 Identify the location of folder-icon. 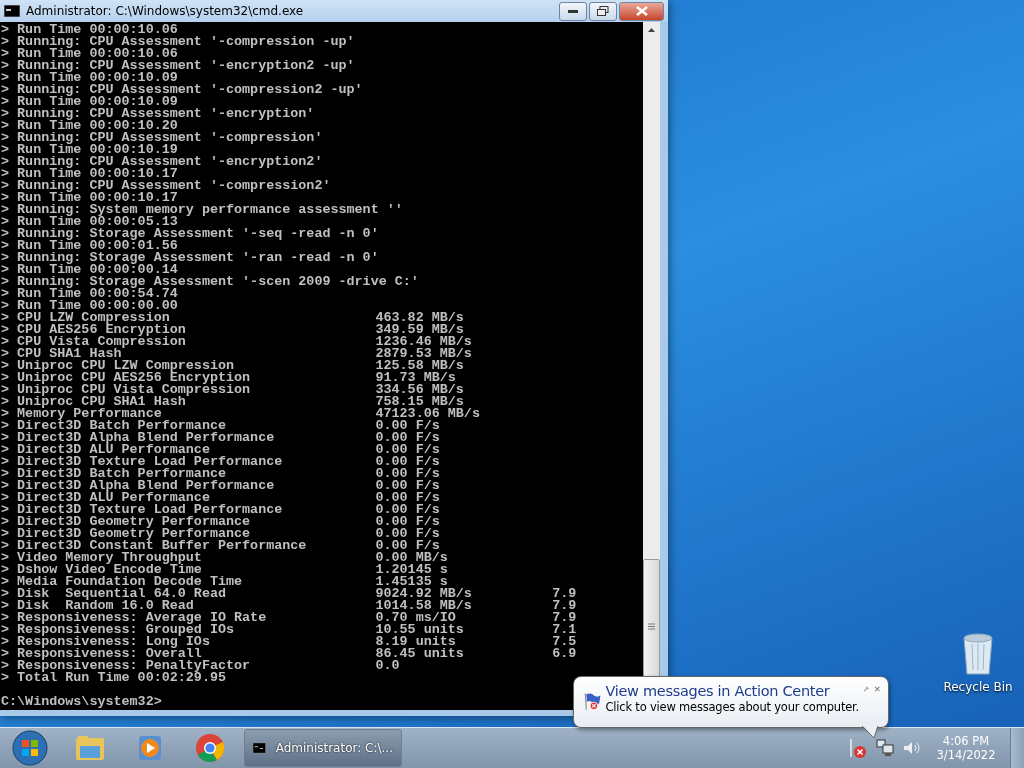
(90, 748).